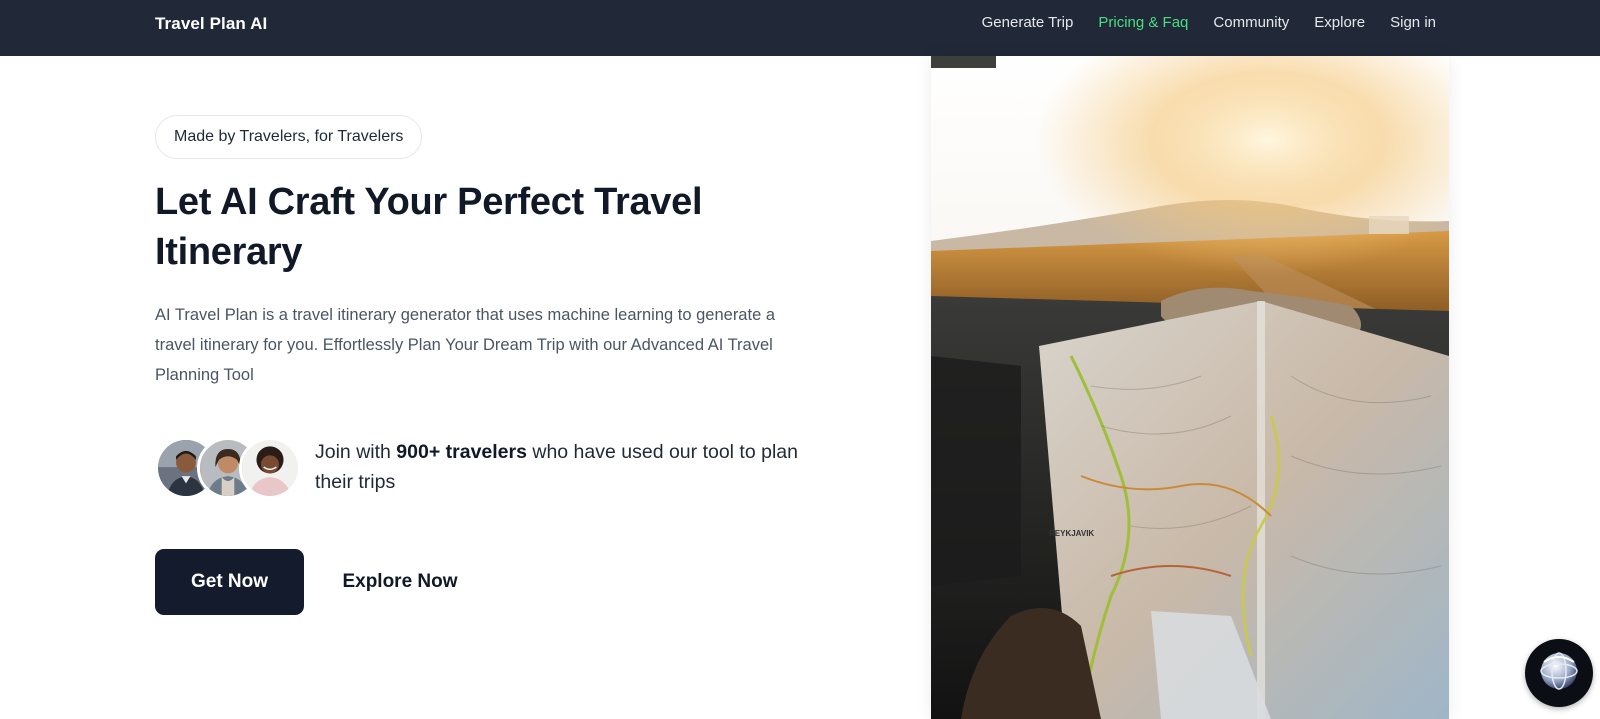 The width and height of the screenshot is (1600, 719). Describe the element at coordinates (211, 24) in the screenshot. I see `brand-logo: Travel Plan AI` at that location.